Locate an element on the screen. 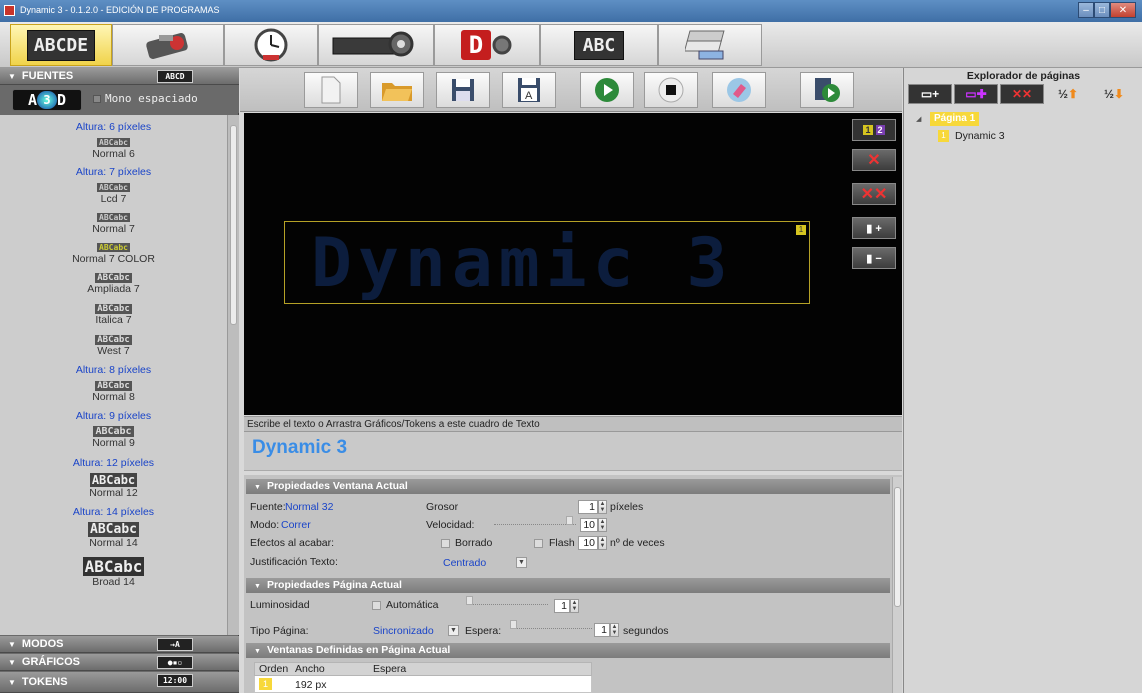 The width and height of the screenshot is (1142, 693). wait-stepper: 1 is located at coordinates (602, 630).